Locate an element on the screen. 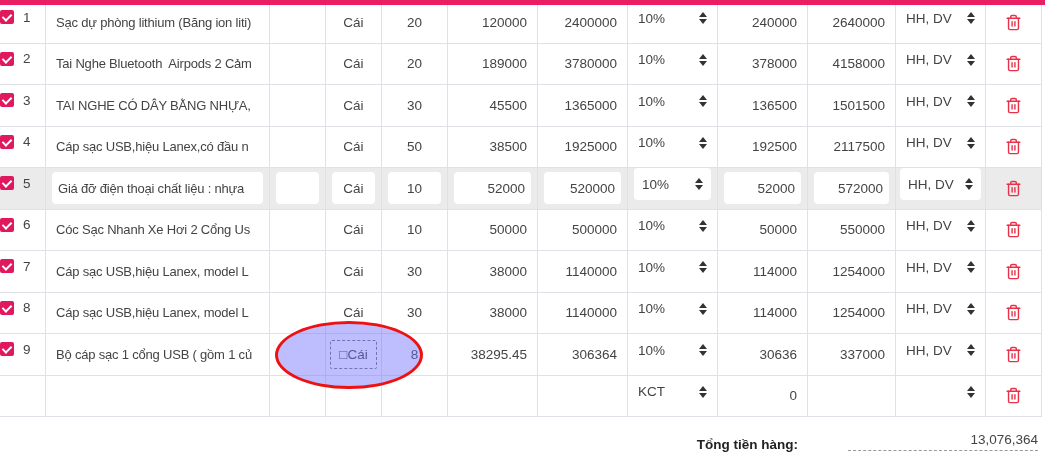 The height and width of the screenshot is (468, 1045). amount: 3780000 is located at coordinates (590, 64).